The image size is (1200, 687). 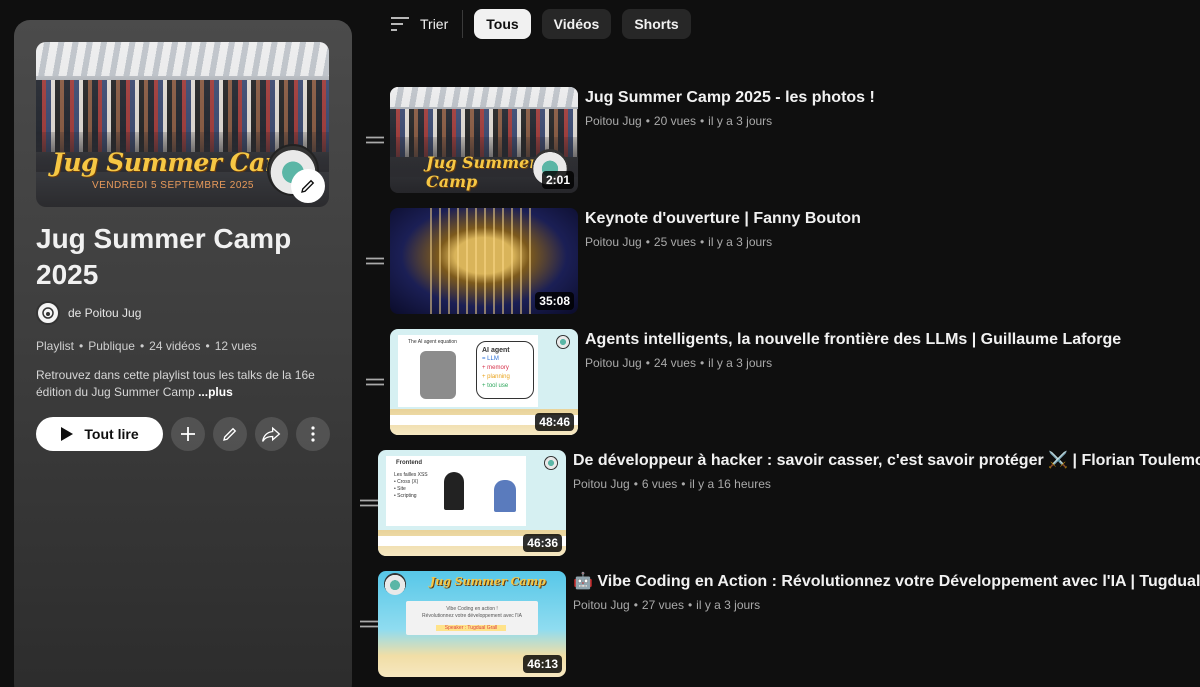 What do you see at coordinates (183, 313) in the screenshot?
I see `playlist-owner: de Poitou Jug` at bounding box center [183, 313].